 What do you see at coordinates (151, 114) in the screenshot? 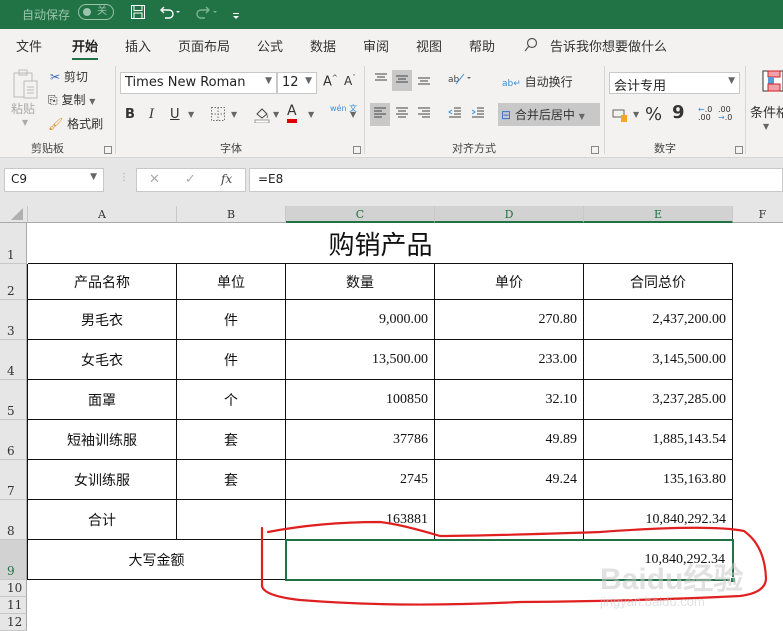
I see `italic-button: I` at bounding box center [151, 114].